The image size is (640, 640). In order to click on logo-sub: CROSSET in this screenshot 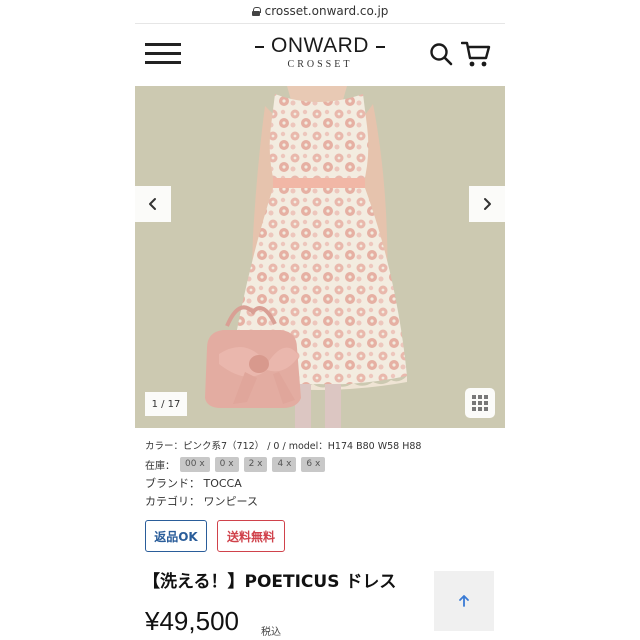, I will do `click(320, 64)`.